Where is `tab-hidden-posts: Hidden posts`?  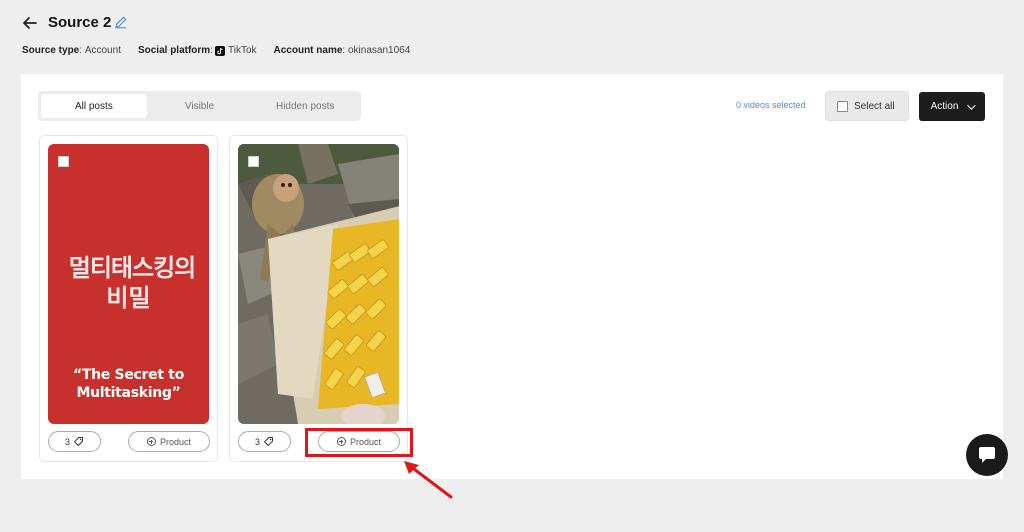 tab-hidden-posts: Hidden posts is located at coordinates (305, 106).